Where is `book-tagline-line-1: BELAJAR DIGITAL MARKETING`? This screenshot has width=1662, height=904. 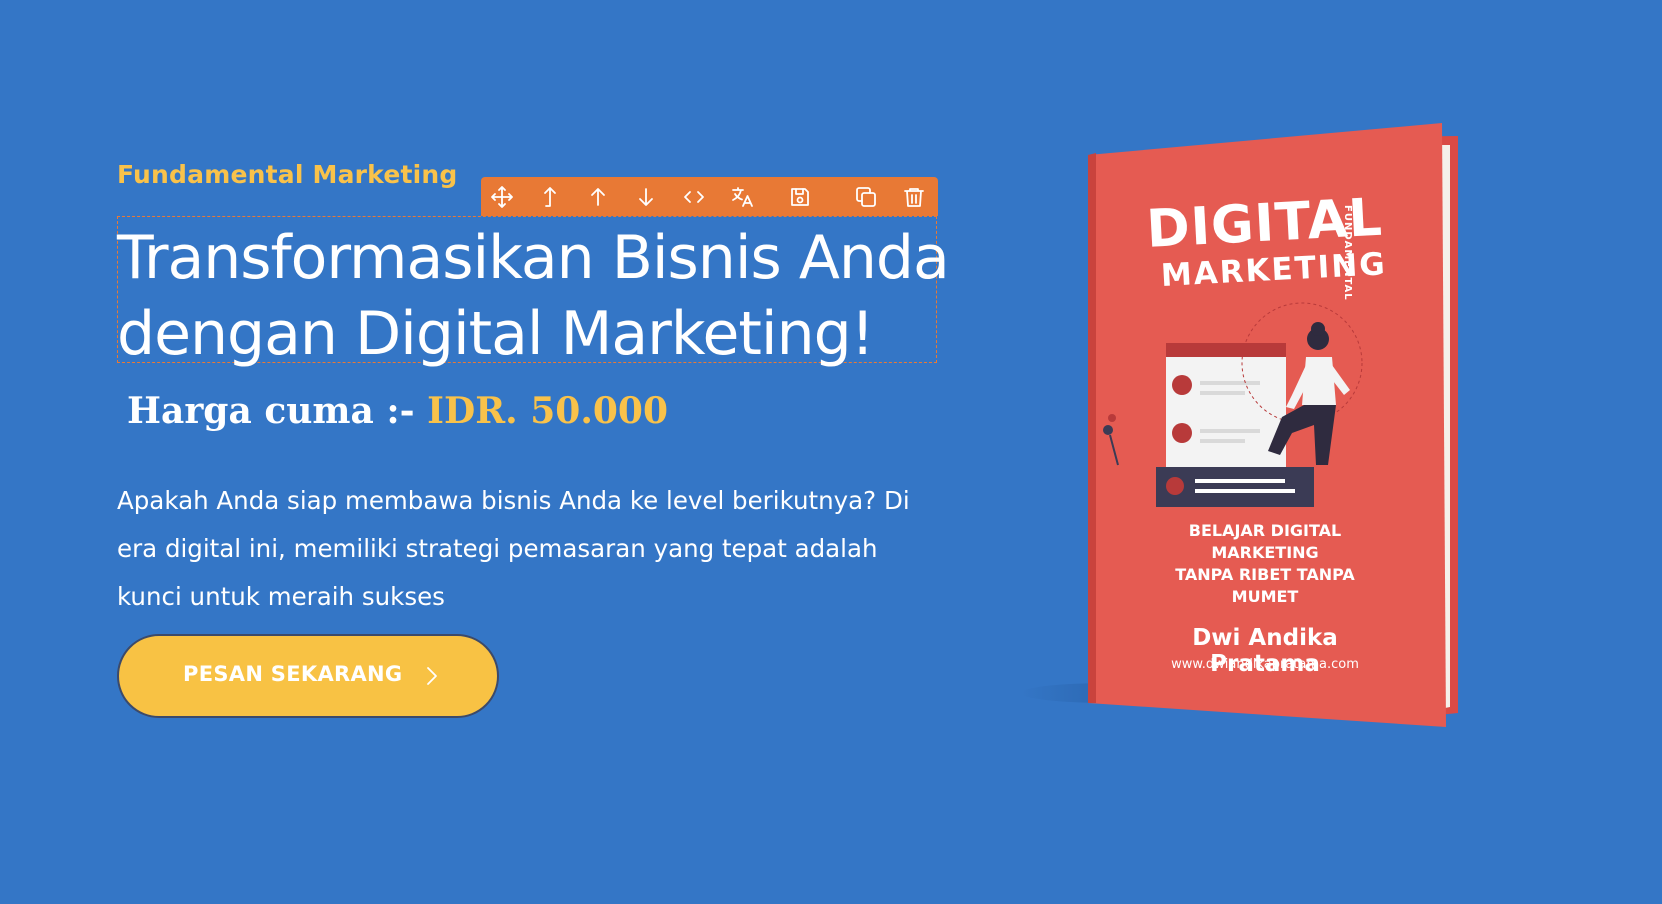
book-tagline-line-1: BELAJAR DIGITAL MARKETING is located at coordinates (1265, 541).